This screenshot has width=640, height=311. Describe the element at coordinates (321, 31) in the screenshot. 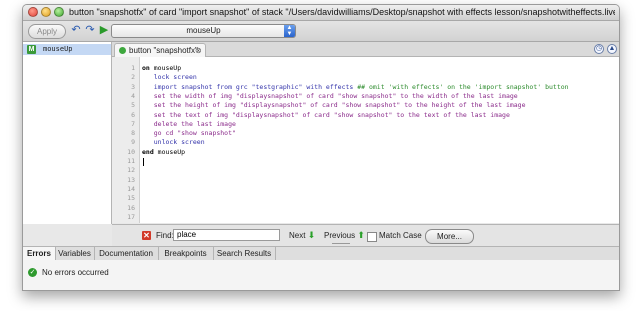

I see `toolbar: Apply ↶ ↷ ▶ mouseUp ▲ ▼` at that location.